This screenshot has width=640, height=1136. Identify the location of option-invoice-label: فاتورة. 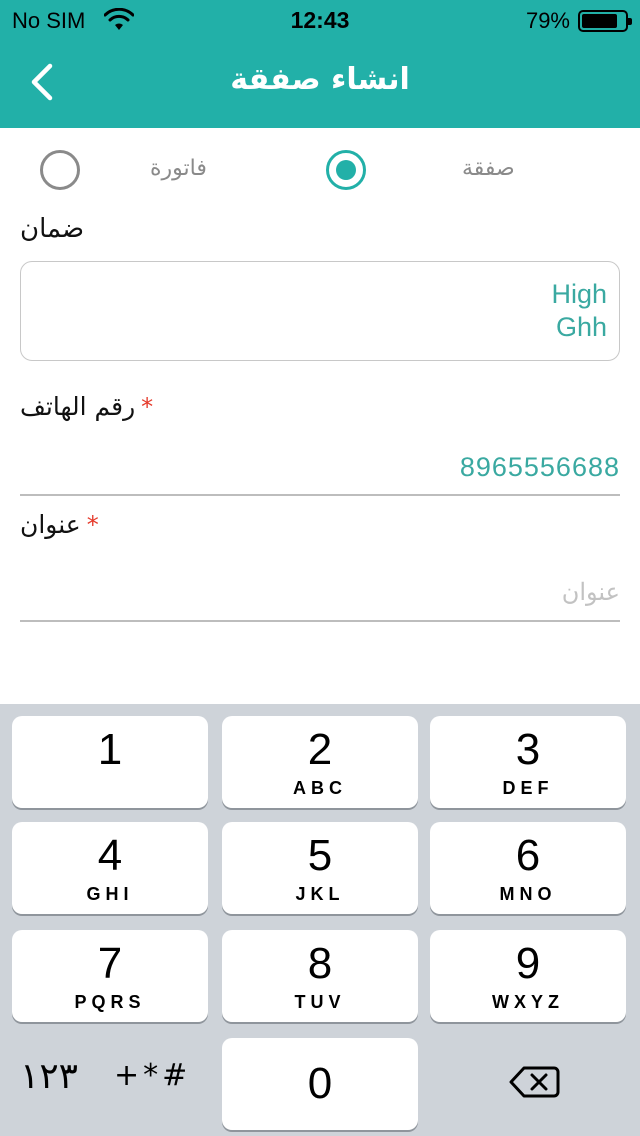
(178, 168).